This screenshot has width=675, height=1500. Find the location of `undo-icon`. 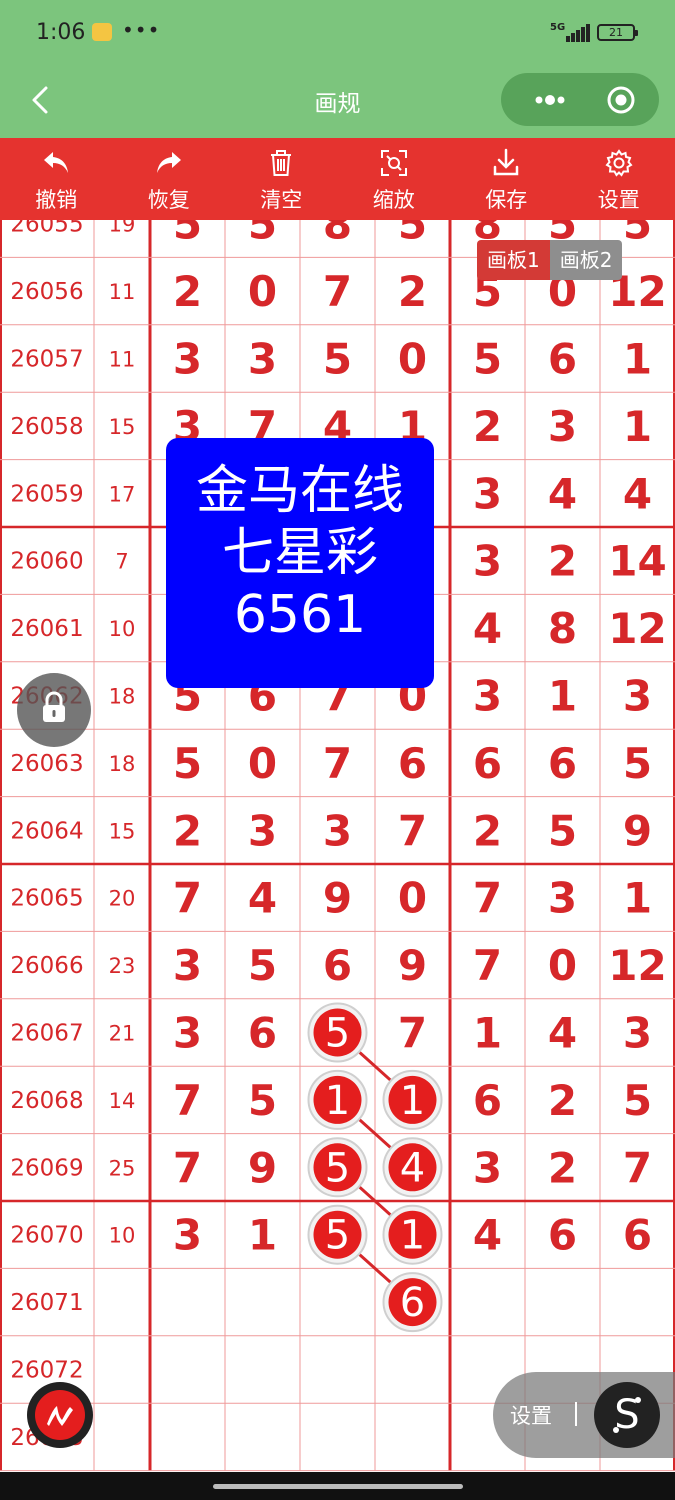

undo-icon is located at coordinates (56, 162).